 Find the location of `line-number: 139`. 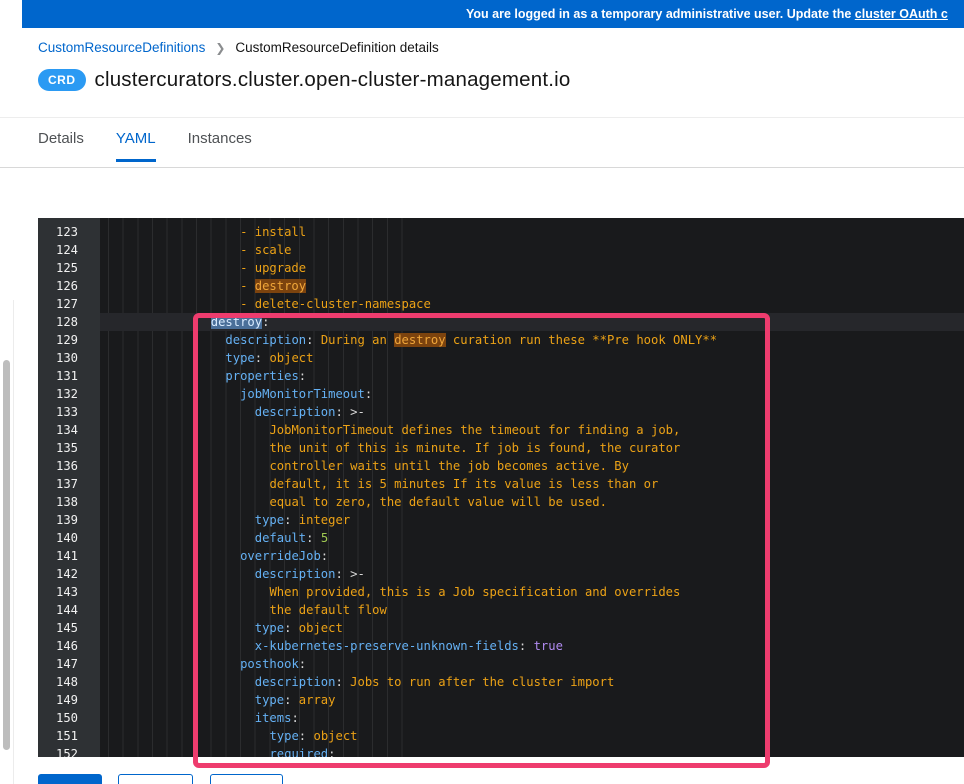

line-number: 139 is located at coordinates (66, 520).